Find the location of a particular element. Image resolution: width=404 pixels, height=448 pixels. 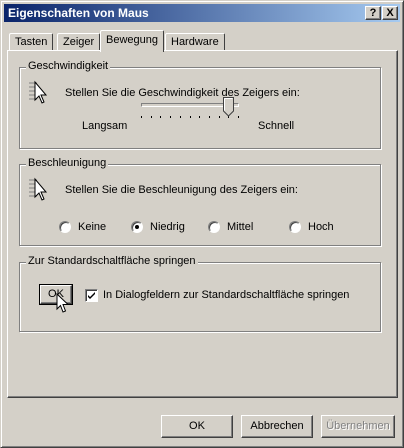

tab-hardware: Hardware is located at coordinates (195, 42).